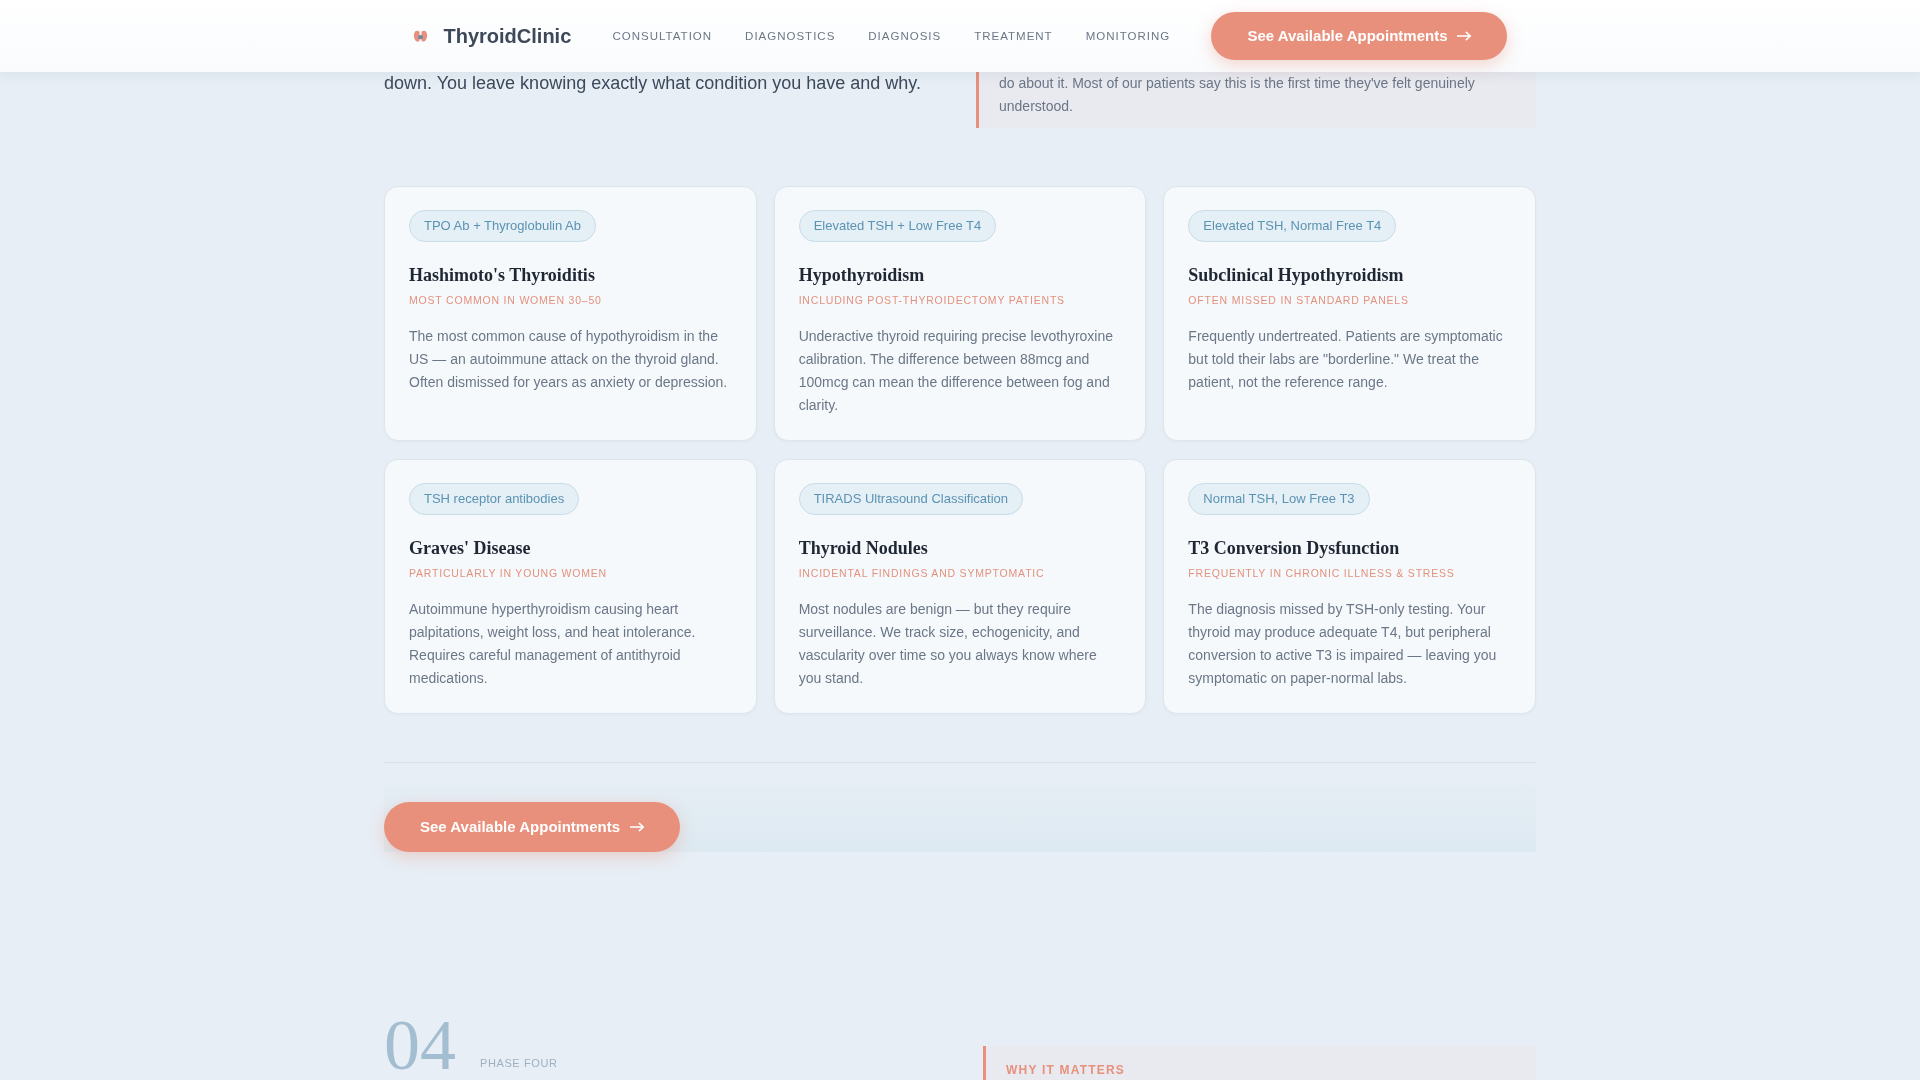  Describe the element at coordinates (863, 548) in the screenshot. I see `card-title: Thyroid Nodules` at that location.